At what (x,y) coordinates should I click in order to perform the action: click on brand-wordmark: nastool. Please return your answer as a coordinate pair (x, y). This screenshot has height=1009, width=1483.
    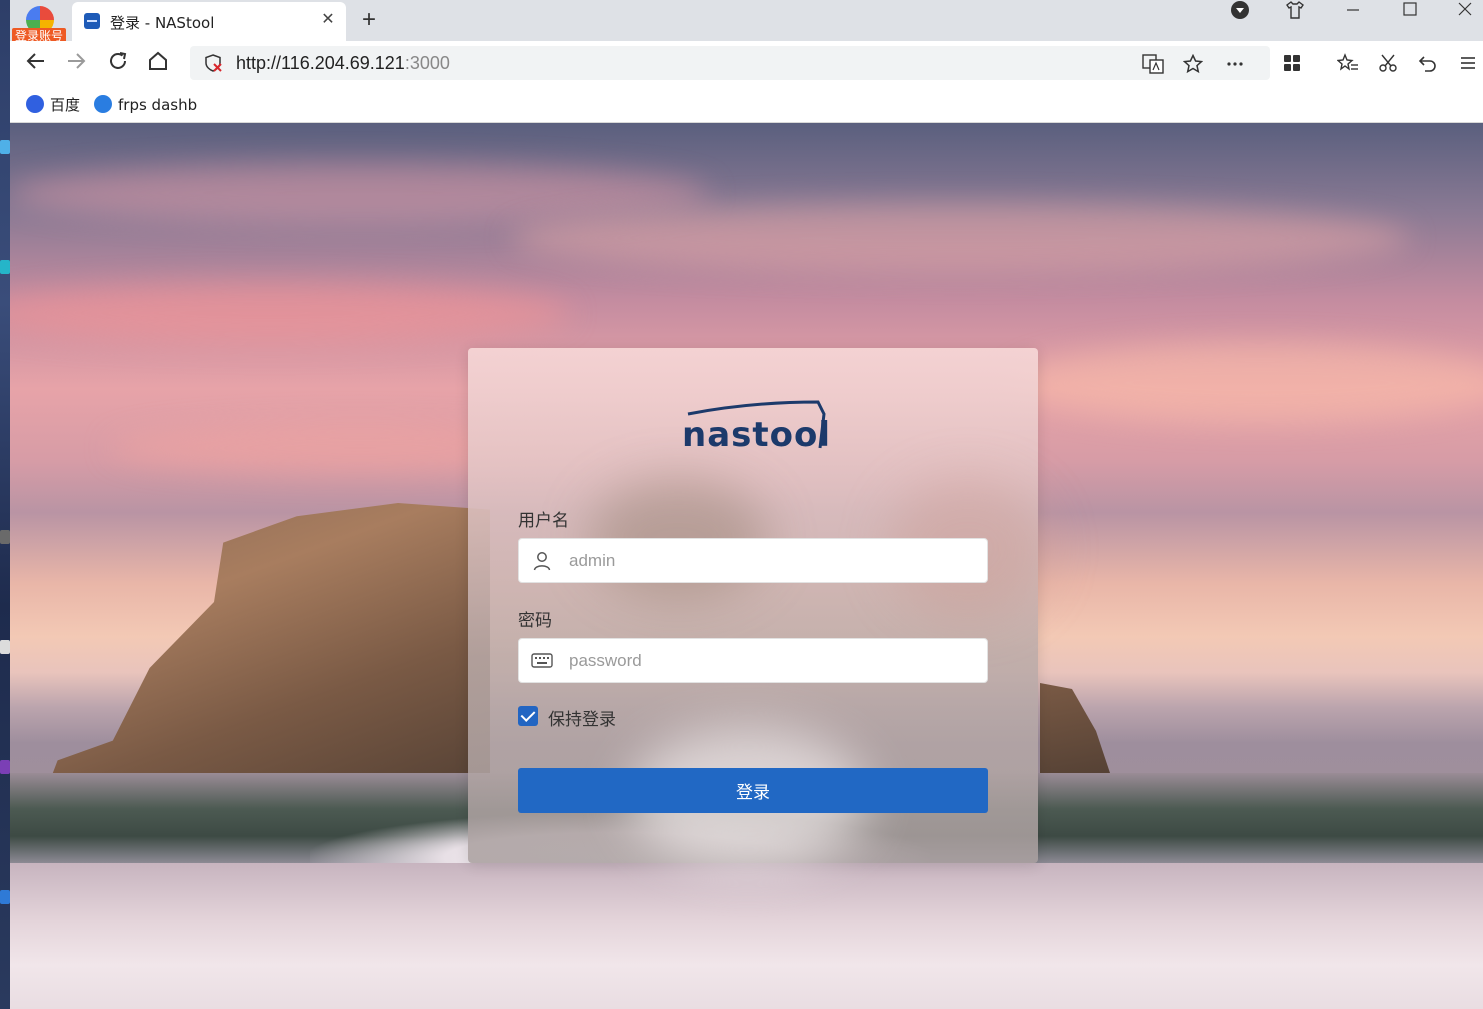
    Looking at the image, I should click on (757, 435).